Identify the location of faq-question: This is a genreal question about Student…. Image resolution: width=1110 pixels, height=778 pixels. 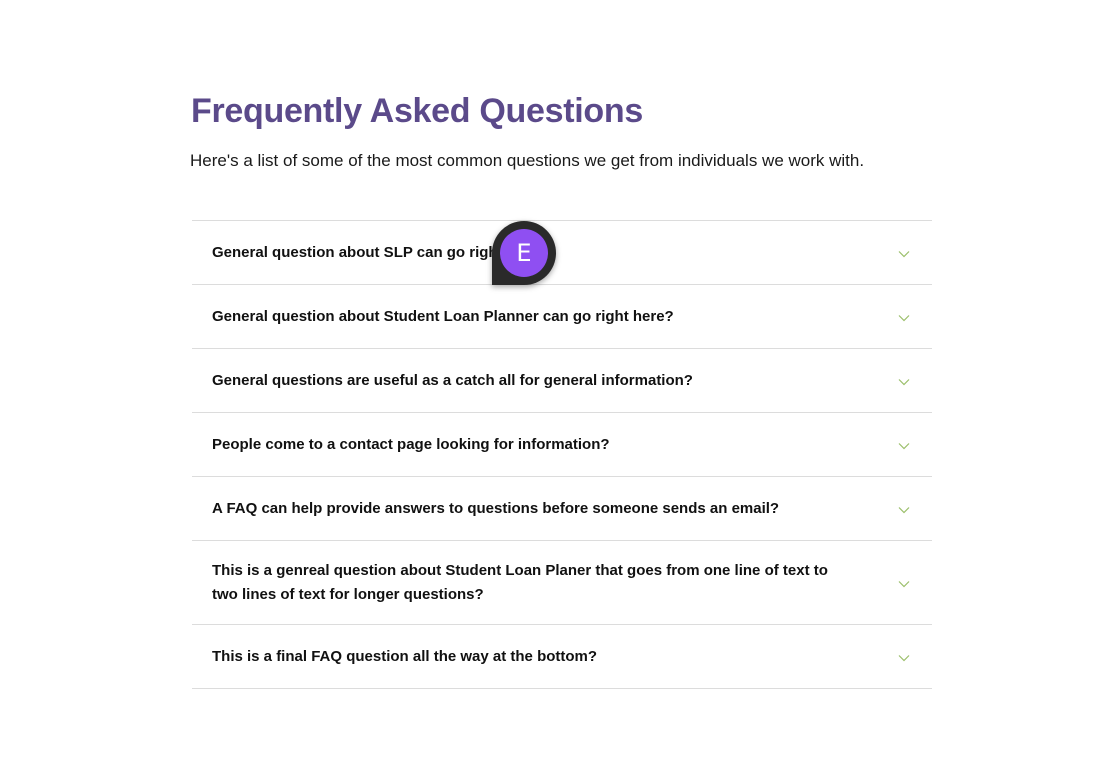
(520, 582).